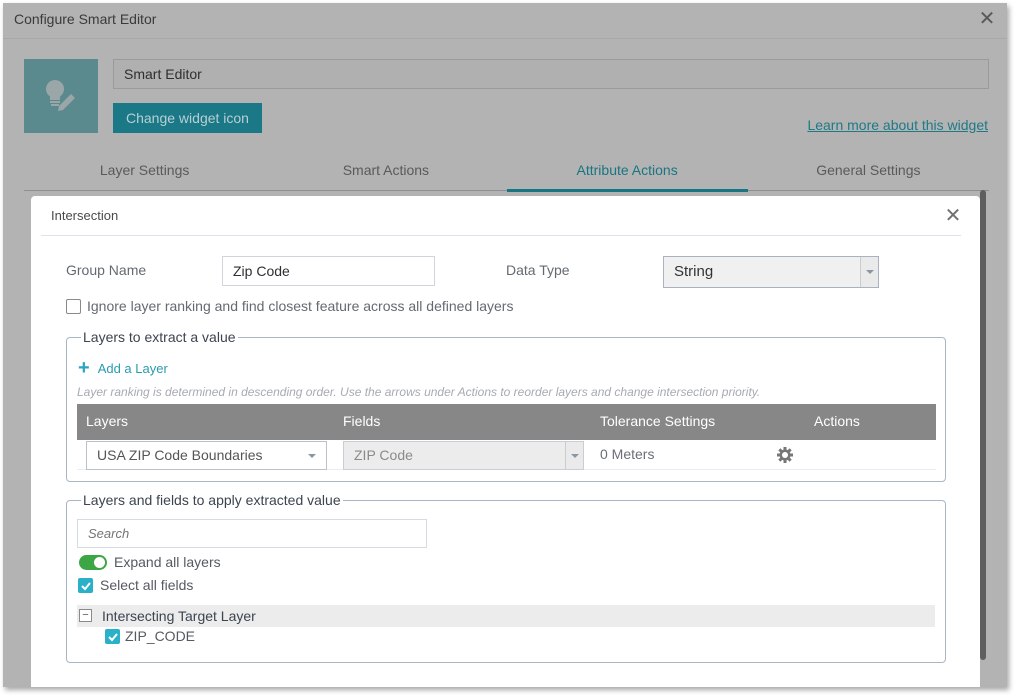 Image resolution: width=1014 pixels, height=695 pixels. What do you see at coordinates (147, 585) in the screenshot?
I see `select-all-label: Select all fields` at bounding box center [147, 585].